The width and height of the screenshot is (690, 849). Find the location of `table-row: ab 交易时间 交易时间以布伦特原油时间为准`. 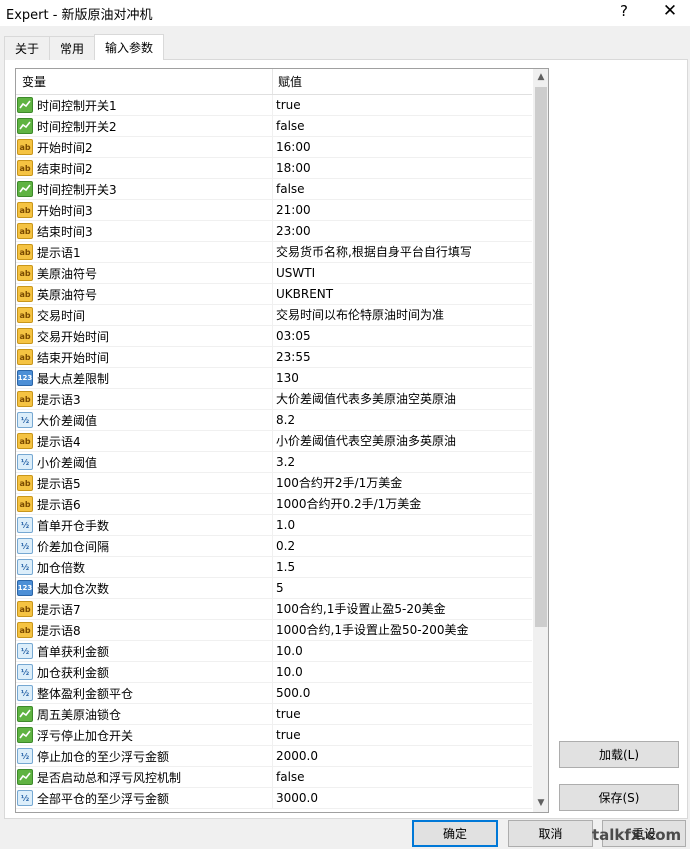

table-row: ab 交易时间 交易时间以布伦特原油时间为准 is located at coordinates (274, 315).